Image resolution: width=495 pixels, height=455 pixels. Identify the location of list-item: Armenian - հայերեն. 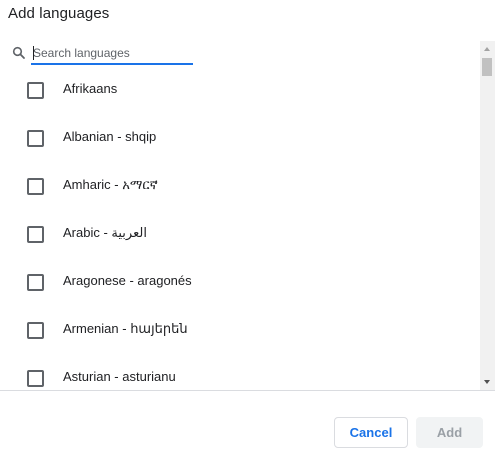
(240, 330).